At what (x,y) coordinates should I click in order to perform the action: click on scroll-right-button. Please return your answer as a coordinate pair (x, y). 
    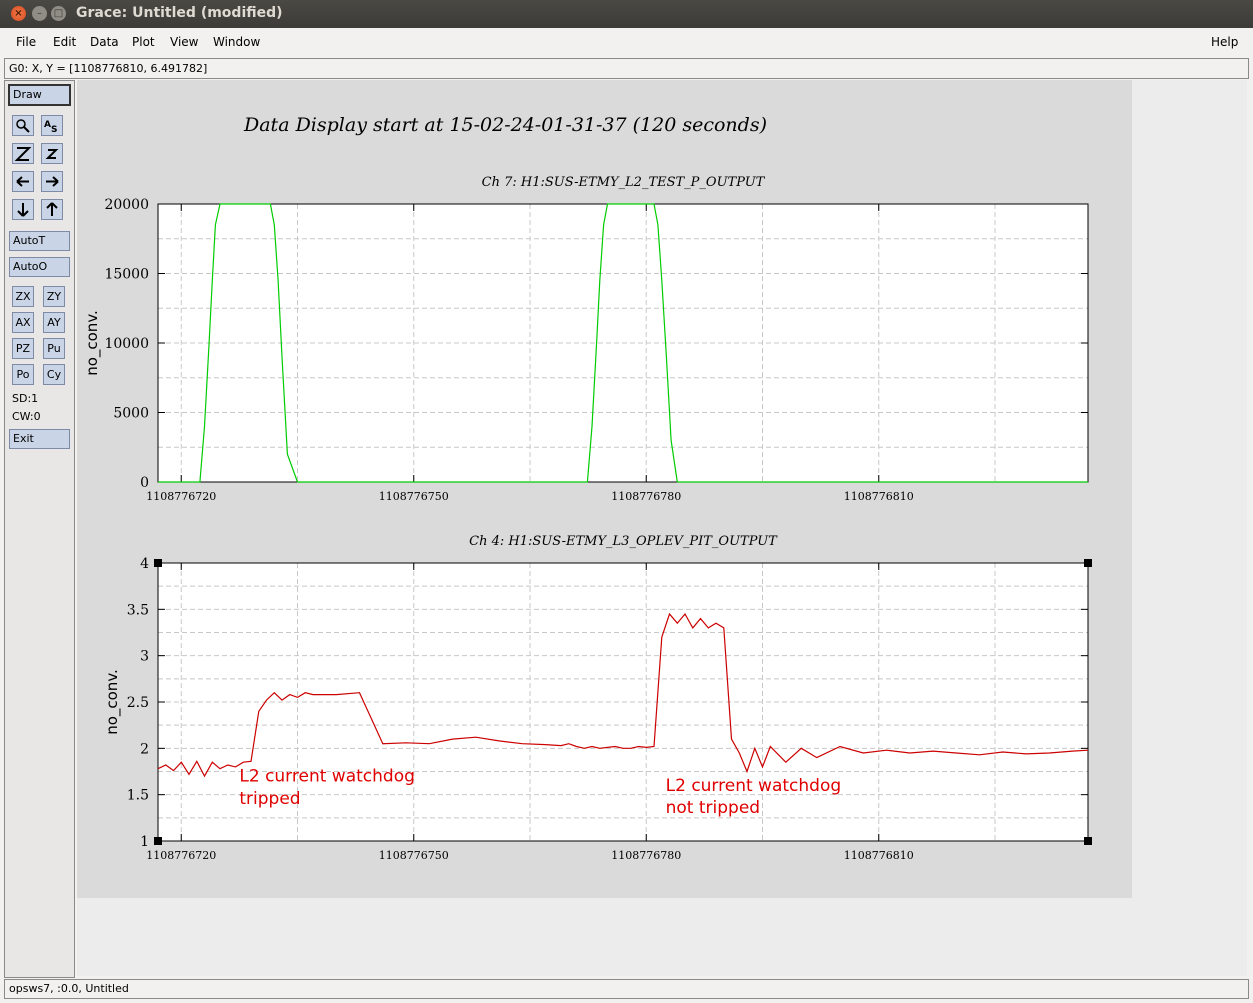
    Looking at the image, I should click on (52, 181).